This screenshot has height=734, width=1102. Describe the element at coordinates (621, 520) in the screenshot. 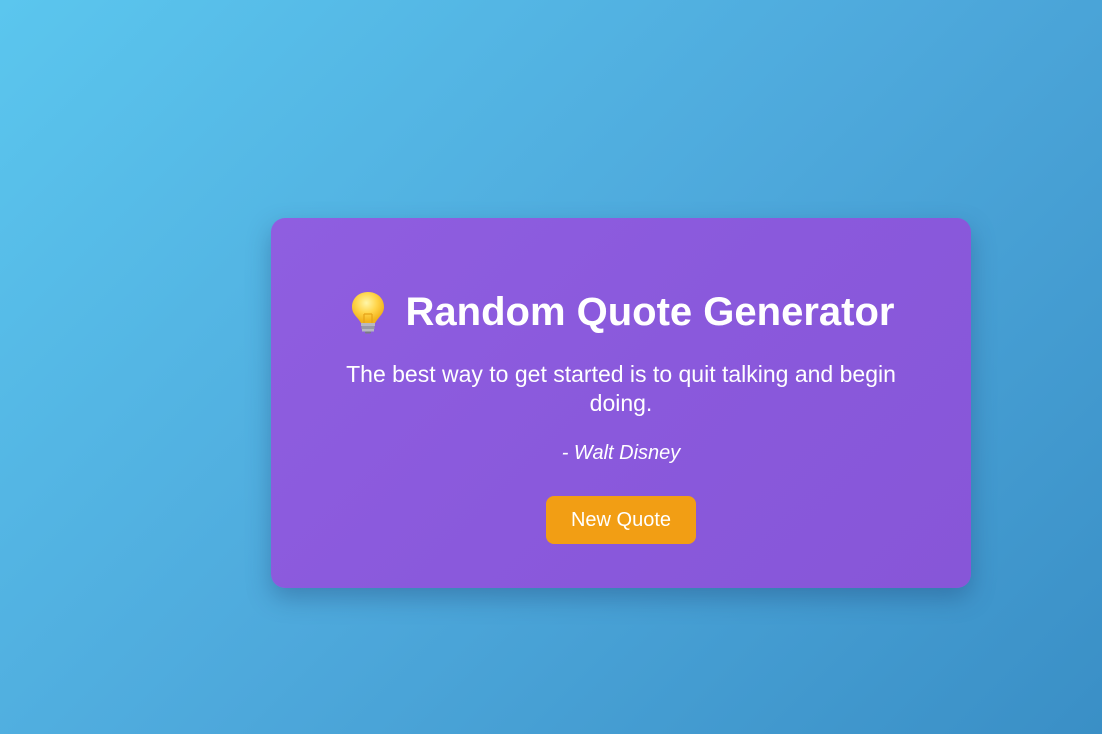

I see `new-quote-button: New Quote` at that location.